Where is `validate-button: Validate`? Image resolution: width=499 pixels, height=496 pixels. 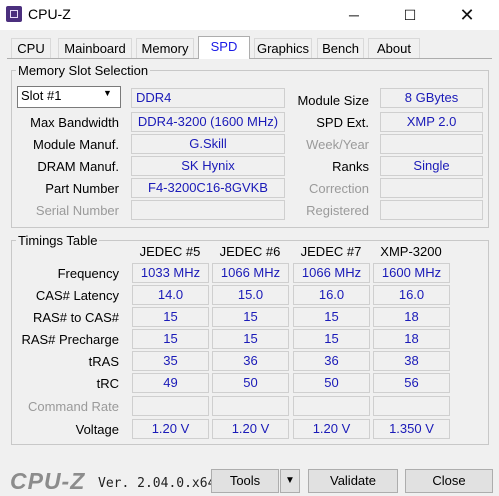
validate-button: Validate is located at coordinates (353, 481).